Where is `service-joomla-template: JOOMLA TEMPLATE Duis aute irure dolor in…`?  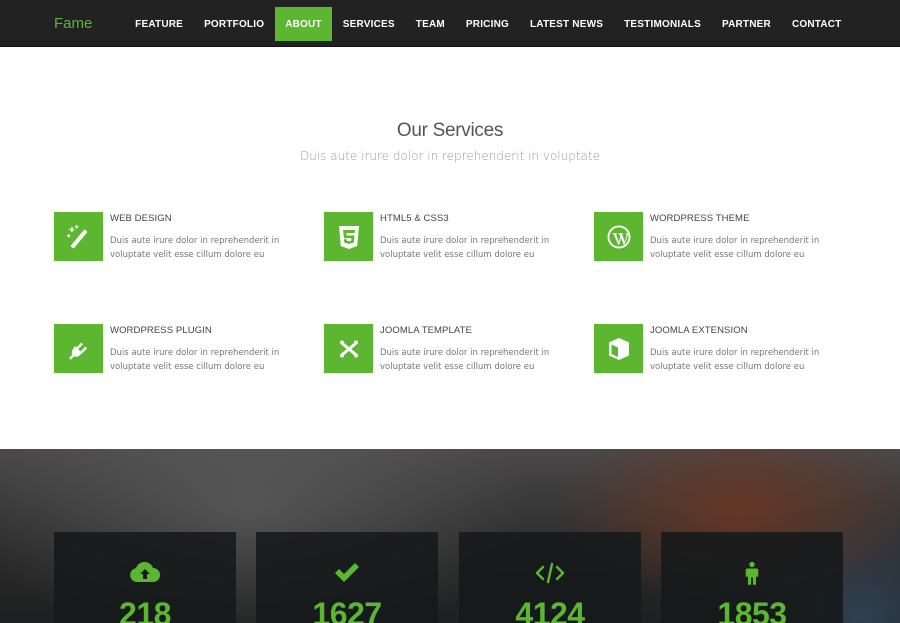
service-joomla-template: JOOMLA TEMPLATE Duis aute irure dolor in… is located at coordinates (444, 354).